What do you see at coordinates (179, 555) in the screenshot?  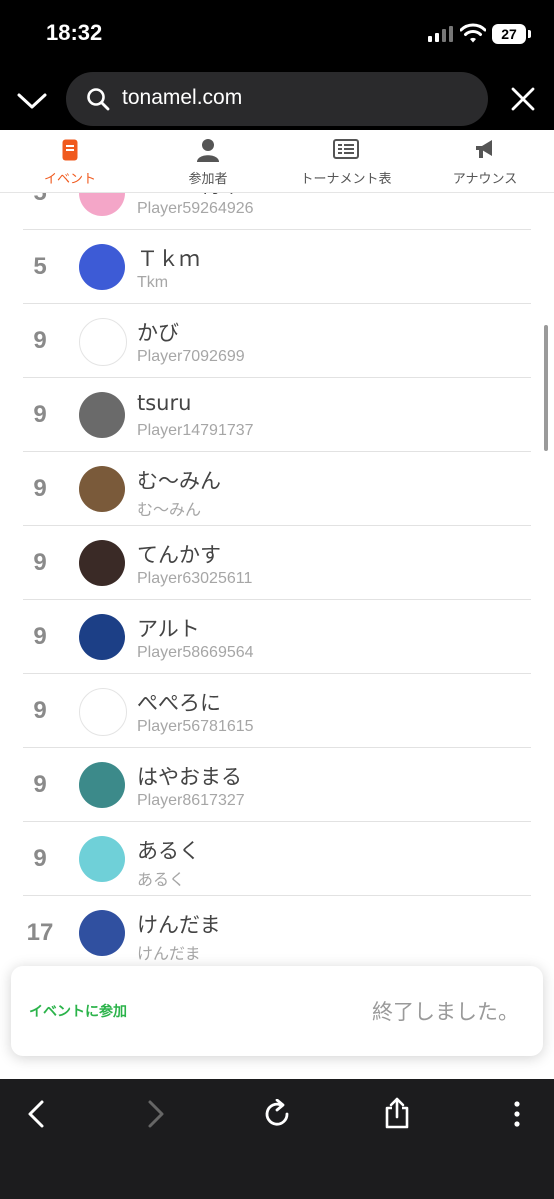 I see `player-name: てんかす` at bounding box center [179, 555].